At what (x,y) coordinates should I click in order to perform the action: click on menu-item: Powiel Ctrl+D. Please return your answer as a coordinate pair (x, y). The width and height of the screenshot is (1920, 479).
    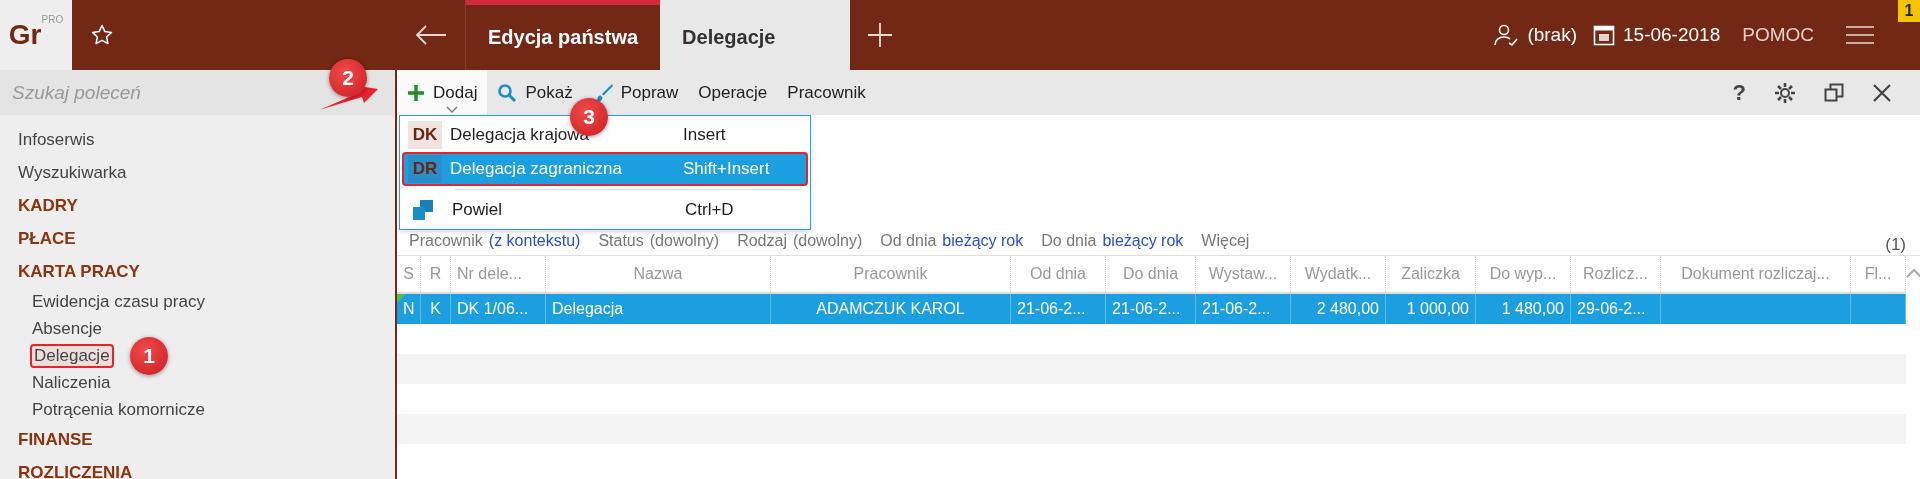
    Looking at the image, I should click on (605, 210).